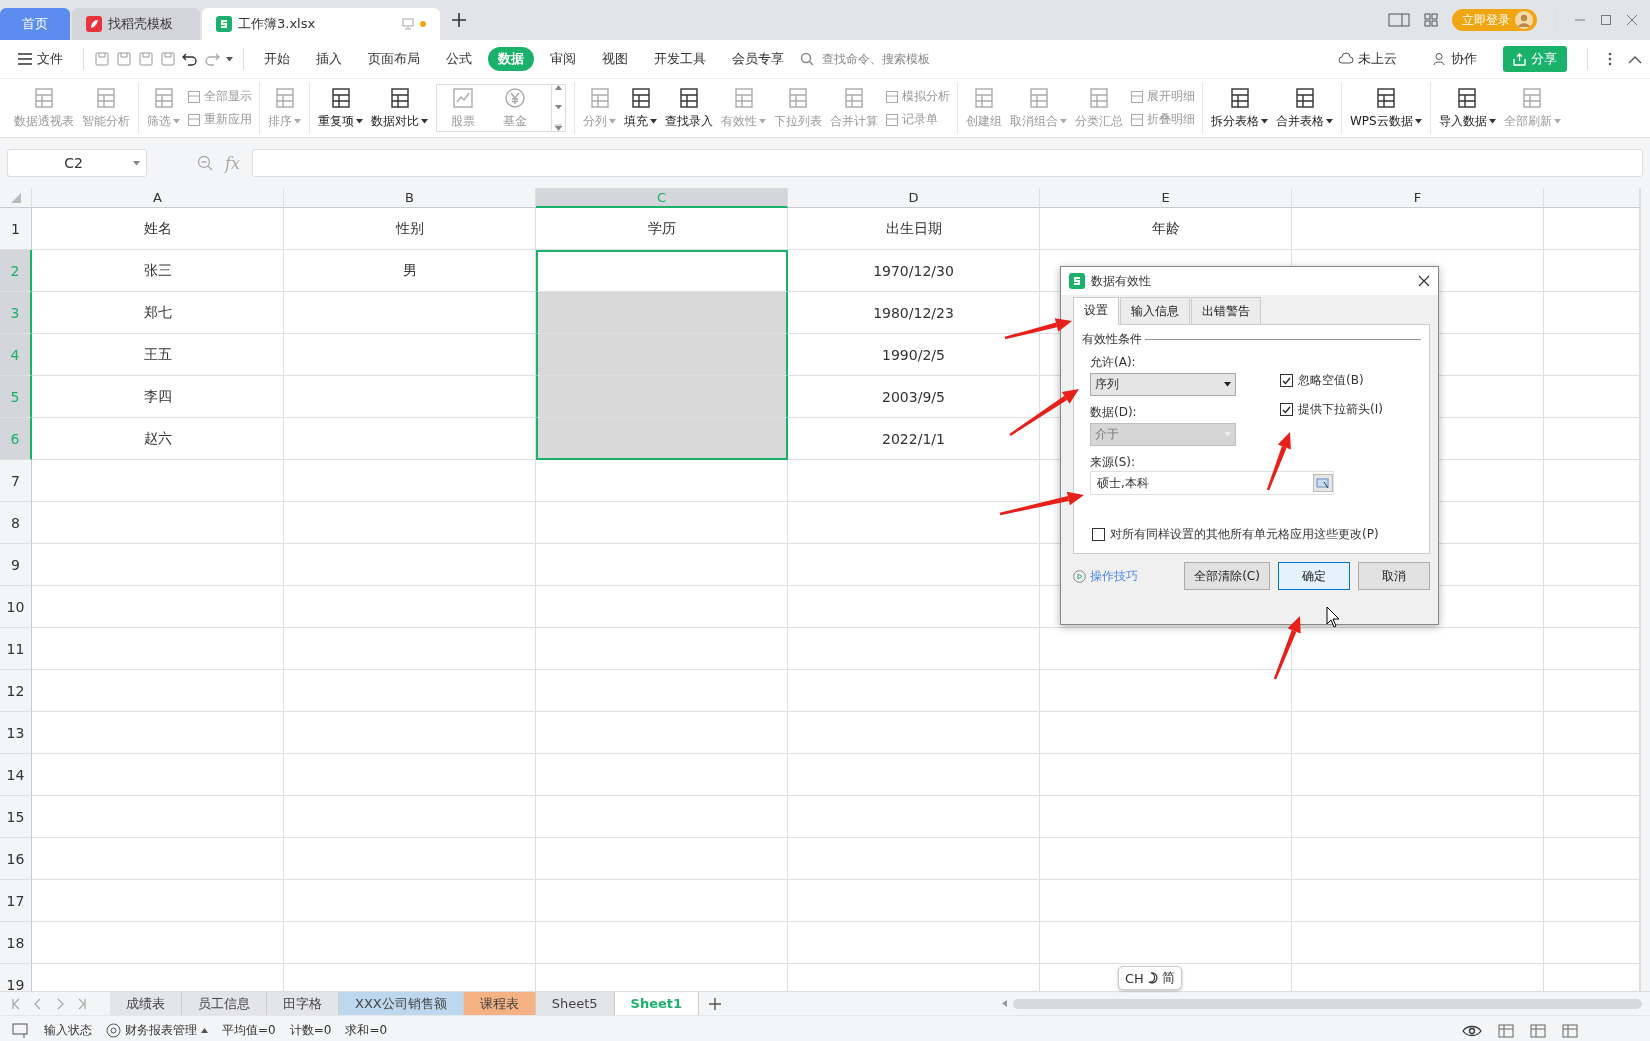 This screenshot has width=1650, height=1041. I want to click on table-cell: 男, so click(410, 271).